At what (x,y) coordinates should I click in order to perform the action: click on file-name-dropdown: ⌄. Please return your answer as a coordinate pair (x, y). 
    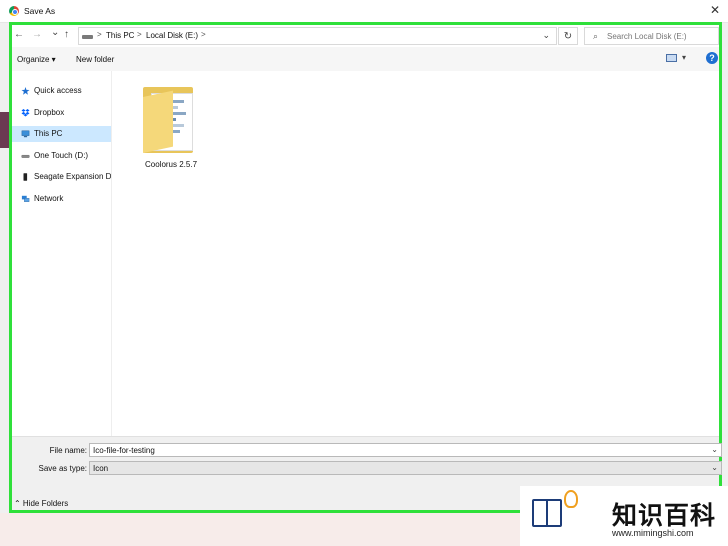
    Looking at the image, I should click on (714, 449).